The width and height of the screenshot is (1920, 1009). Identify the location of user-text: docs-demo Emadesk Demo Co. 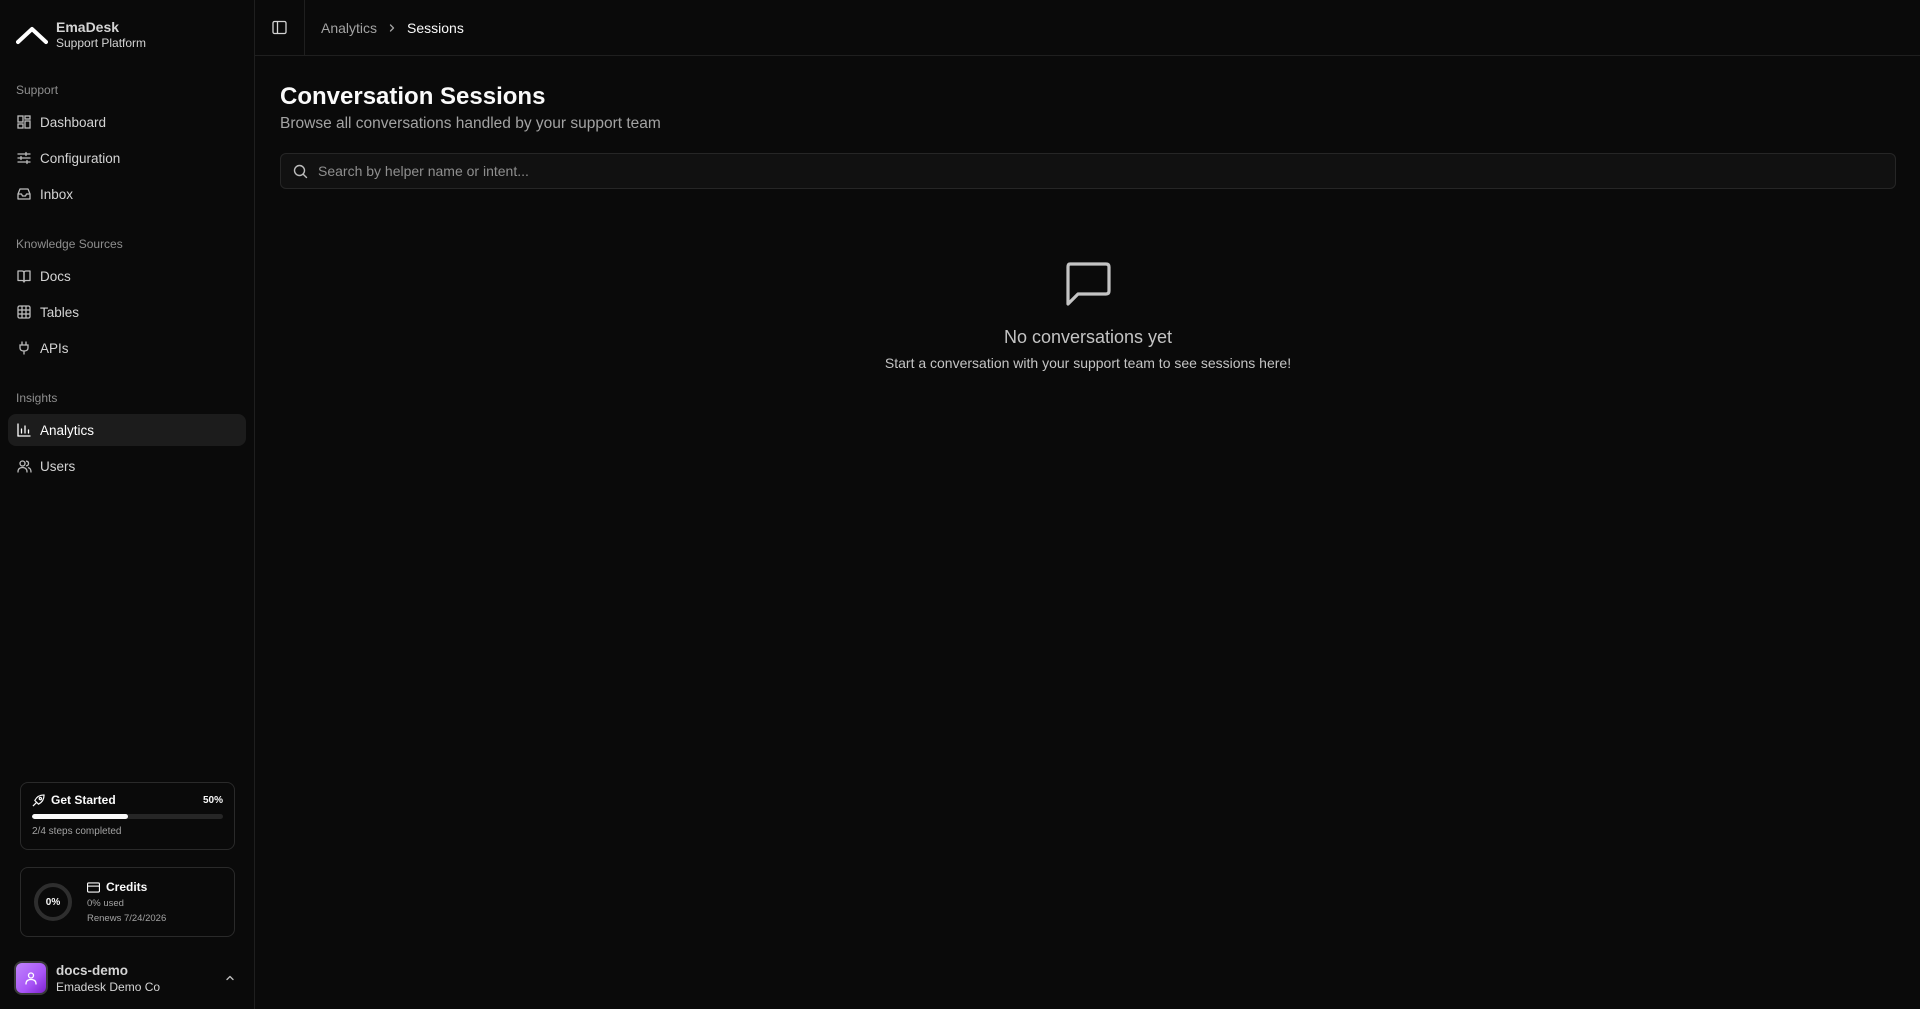
(108, 978).